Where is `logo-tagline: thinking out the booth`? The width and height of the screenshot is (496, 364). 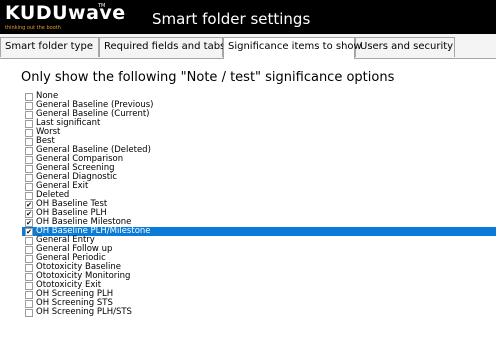 logo-tagline: thinking out the booth is located at coordinates (33, 28).